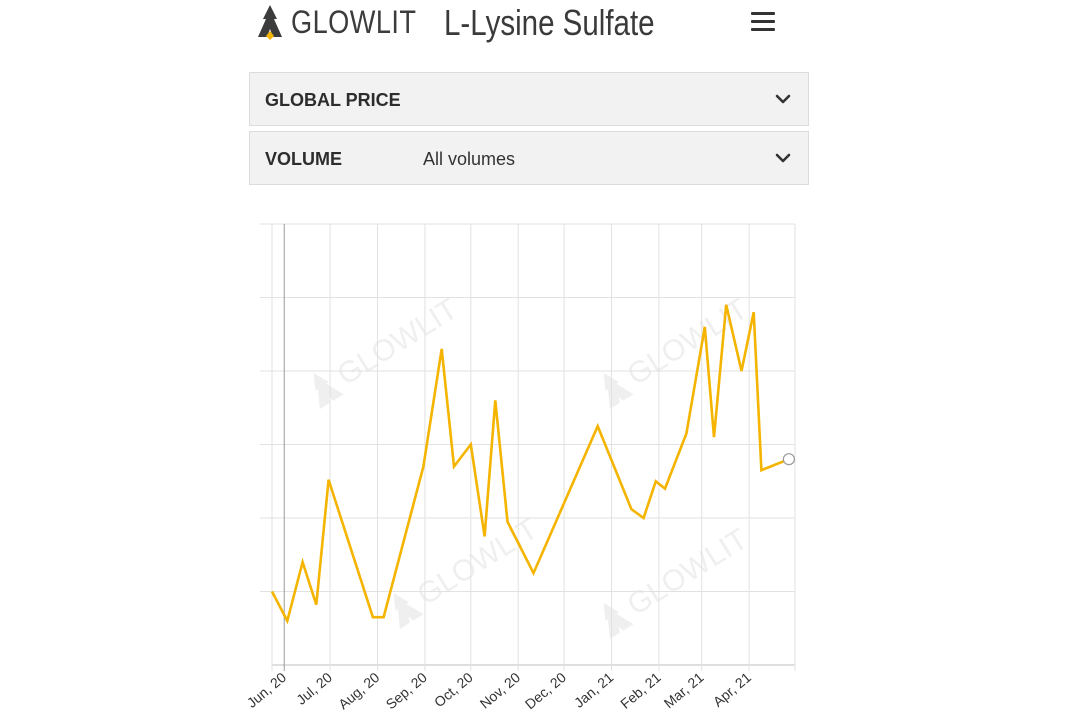 This screenshot has height=720, width=1080. I want to click on global-price-dropdown: GLOBAL PRICE, so click(529, 99).